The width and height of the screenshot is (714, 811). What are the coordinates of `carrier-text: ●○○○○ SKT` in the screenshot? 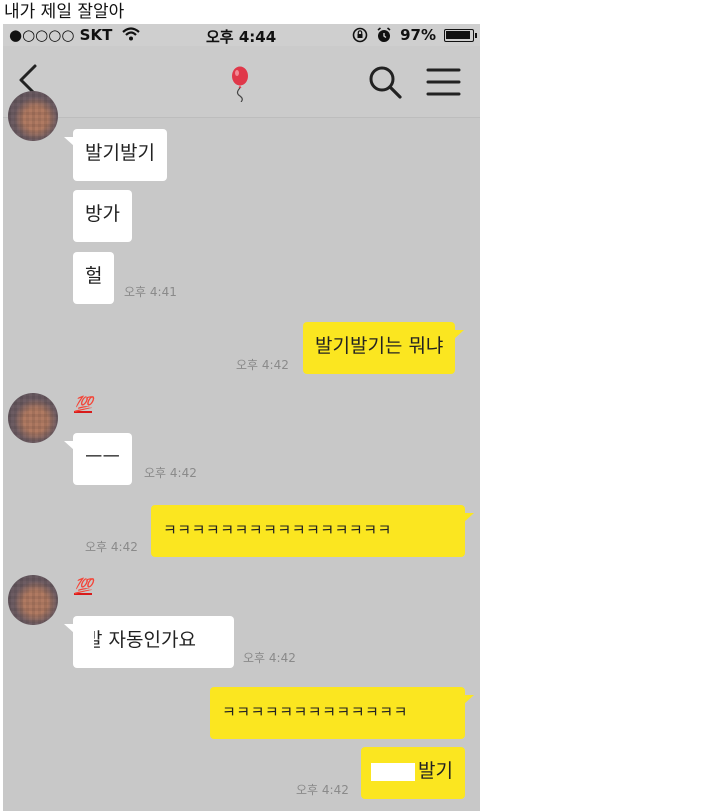 It's located at (61, 35).